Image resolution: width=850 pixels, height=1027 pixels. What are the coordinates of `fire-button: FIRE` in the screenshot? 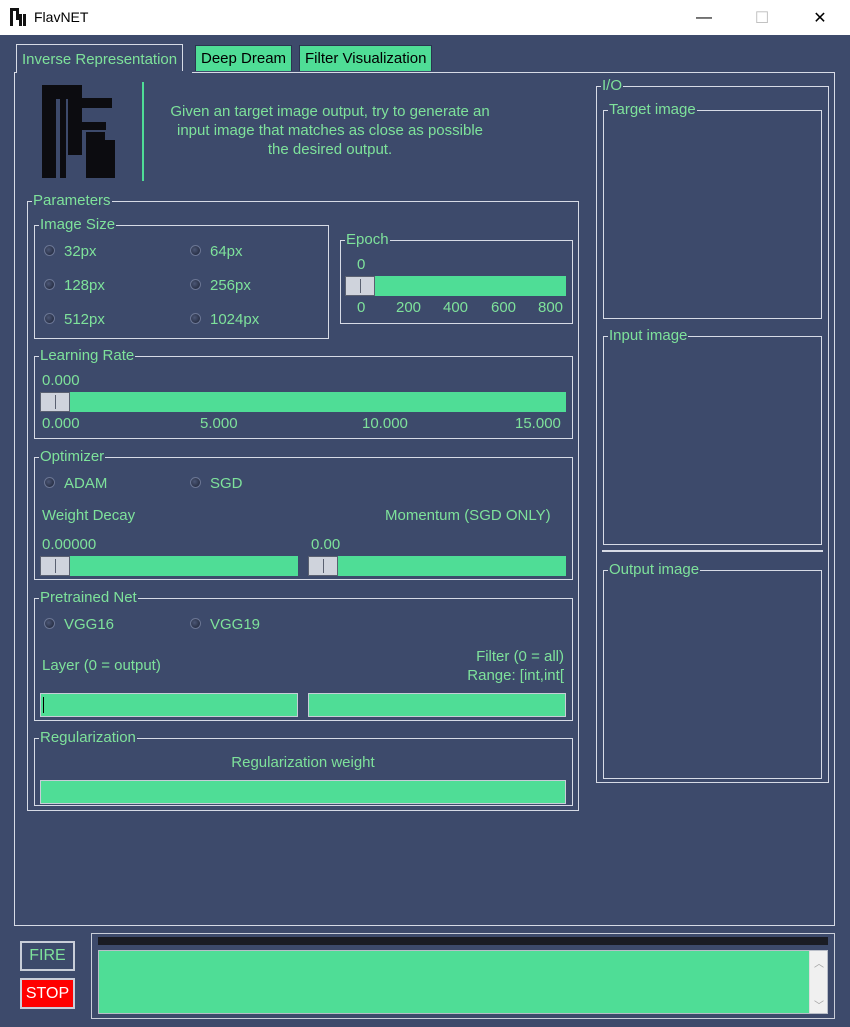 It's located at (47, 956).